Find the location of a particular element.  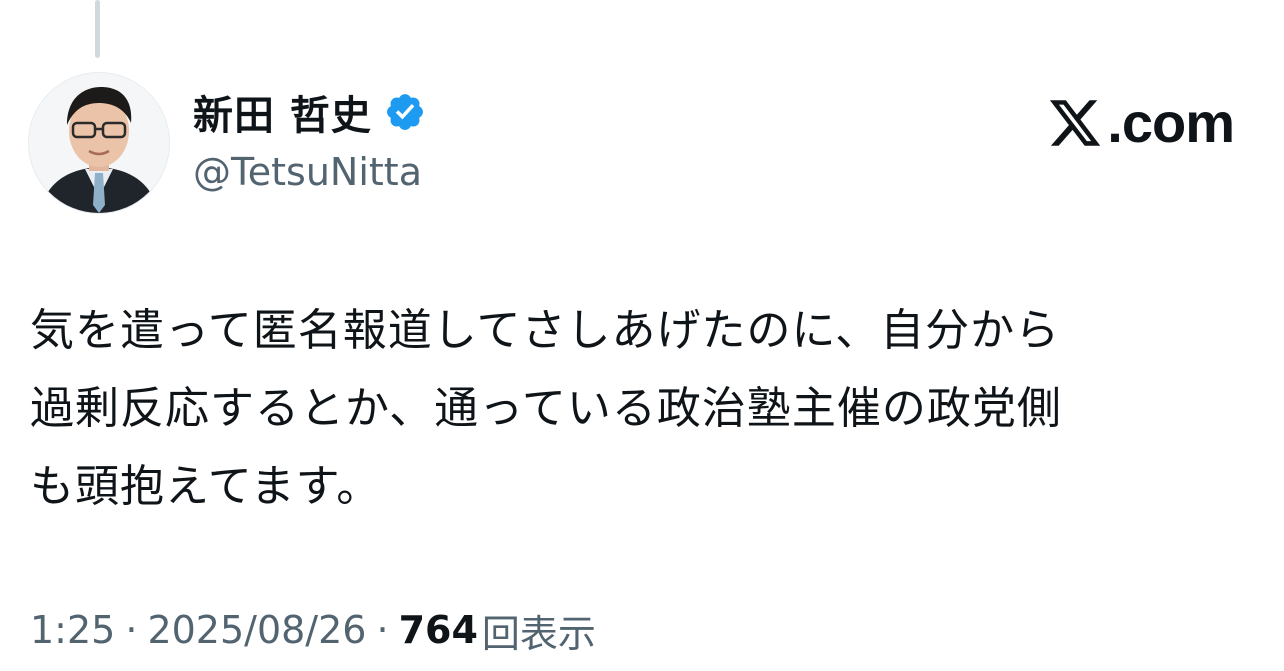

avatar is located at coordinates (99, 143).